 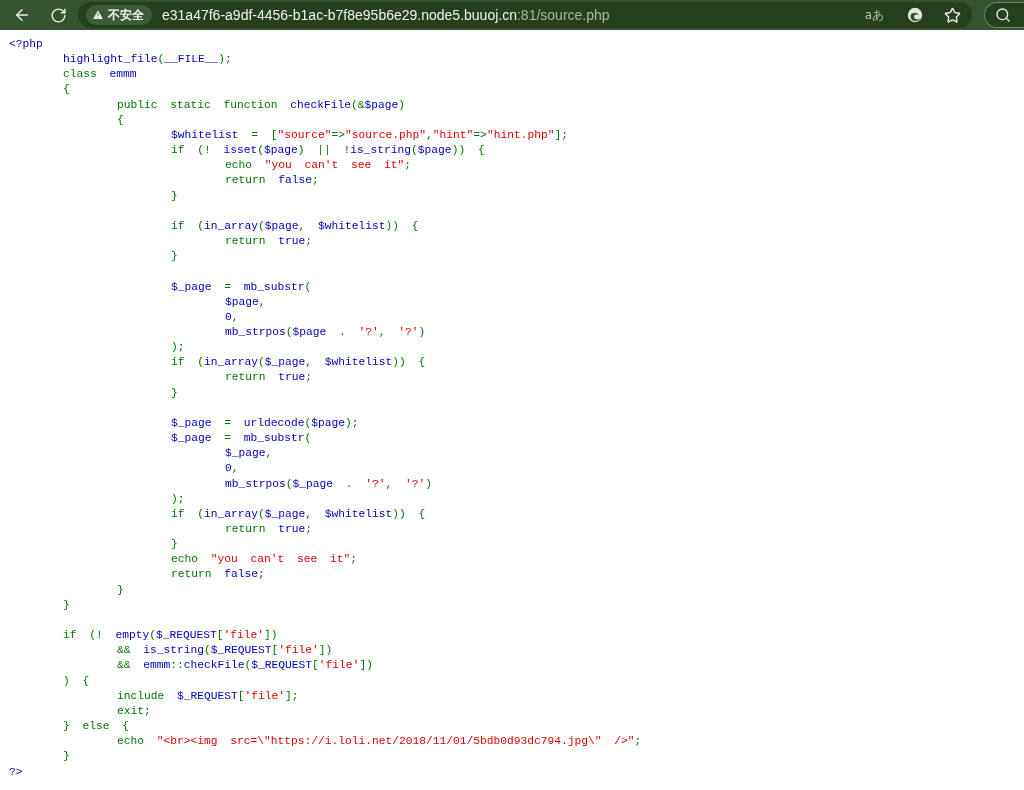 What do you see at coordinates (325, 331) in the screenshot?
I see `code-line: mb_strpos($page . '?', '?')` at bounding box center [325, 331].